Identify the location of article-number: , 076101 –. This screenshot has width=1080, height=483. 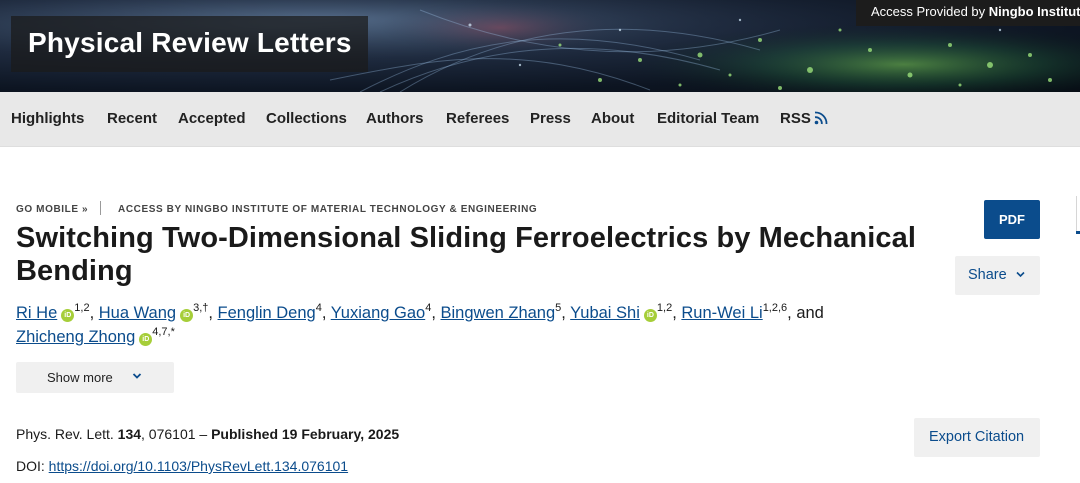
(176, 434).